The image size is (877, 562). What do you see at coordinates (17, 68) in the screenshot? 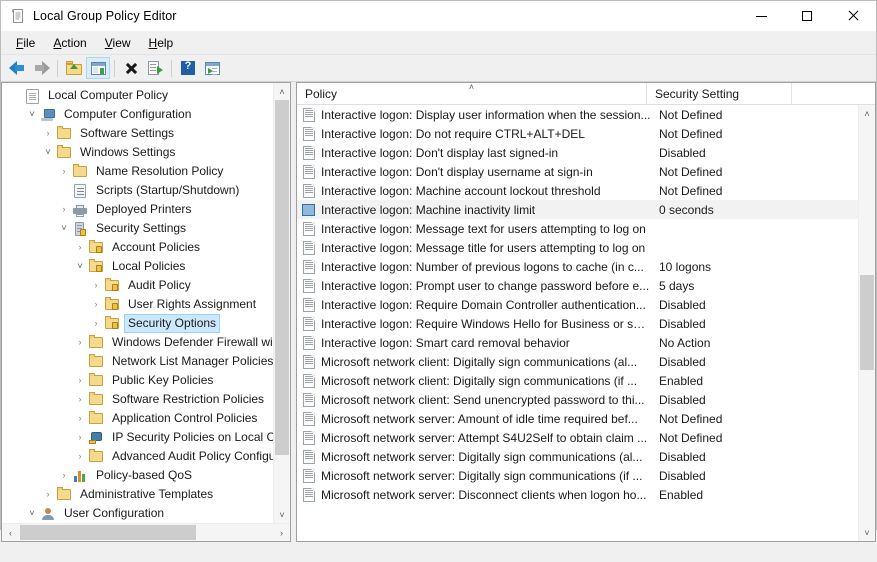
I see `back-button` at bounding box center [17, 68].